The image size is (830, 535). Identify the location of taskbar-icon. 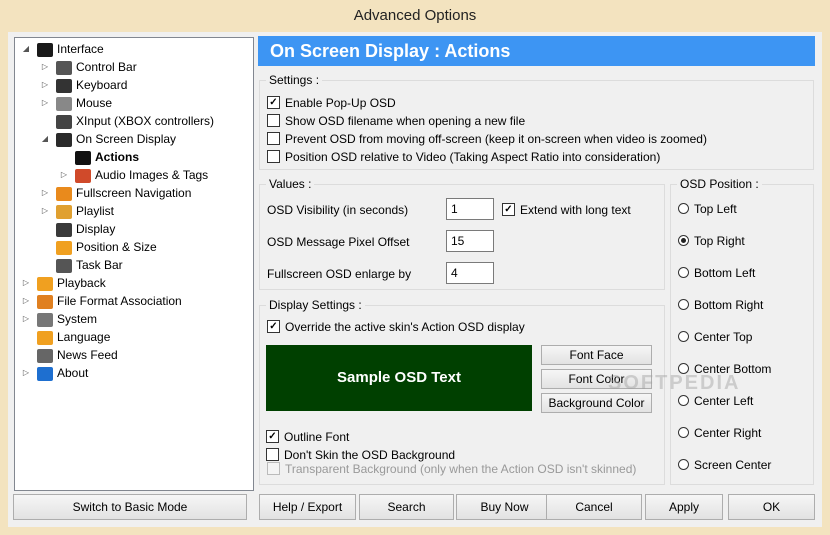
(64, 265).